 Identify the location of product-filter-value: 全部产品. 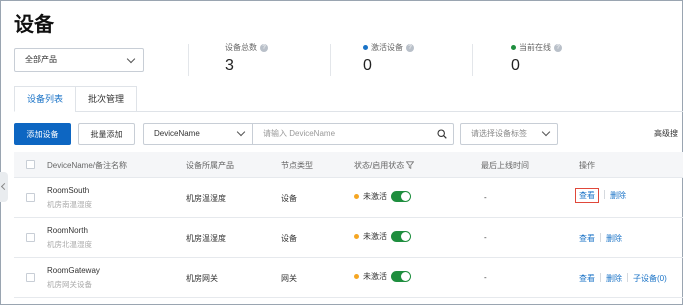
(41, 59).